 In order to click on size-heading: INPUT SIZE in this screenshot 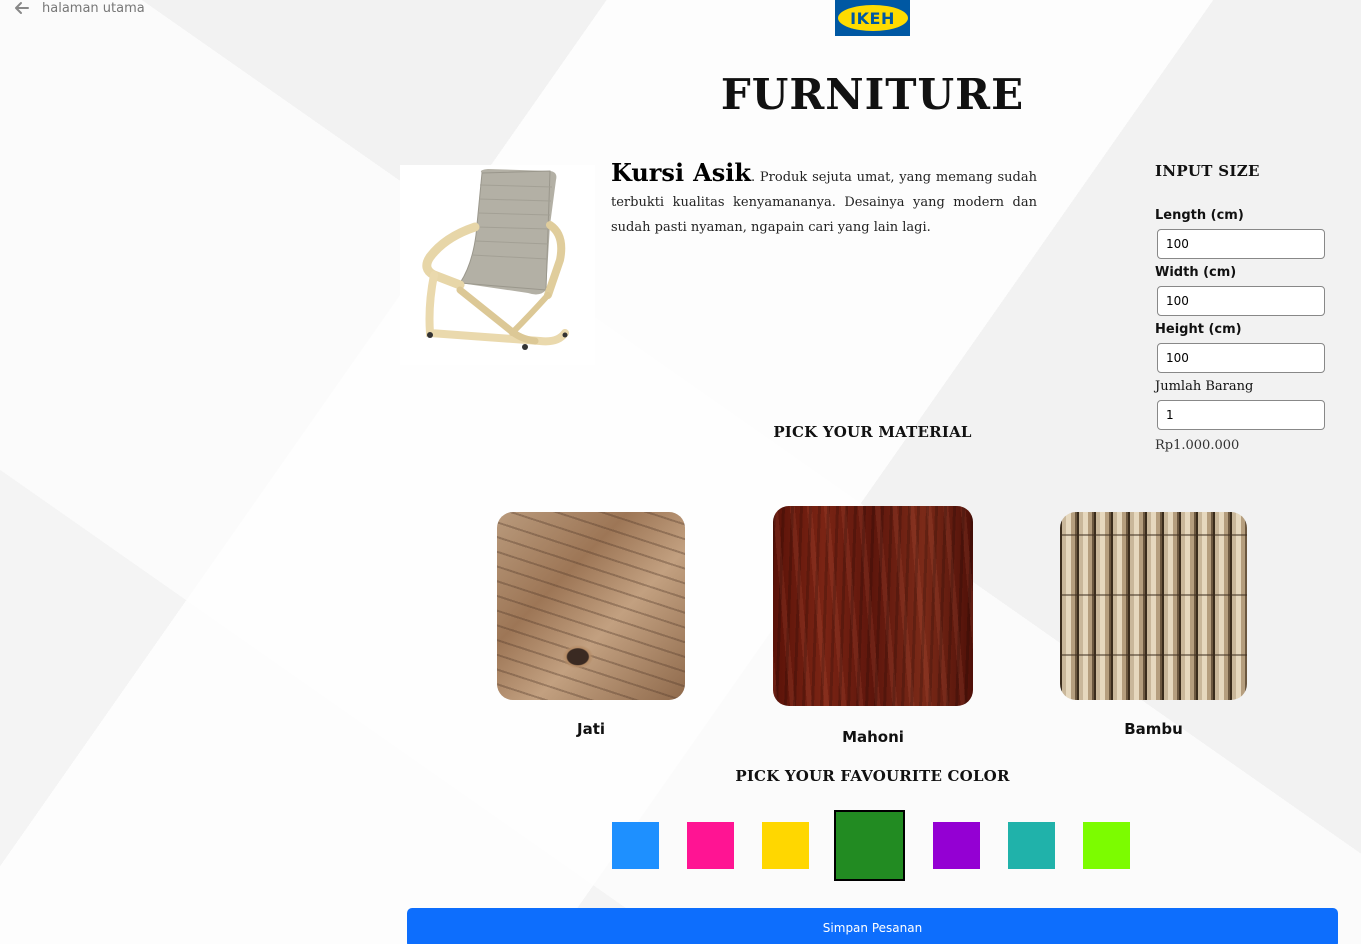, I will do `click(1207, 171)`.